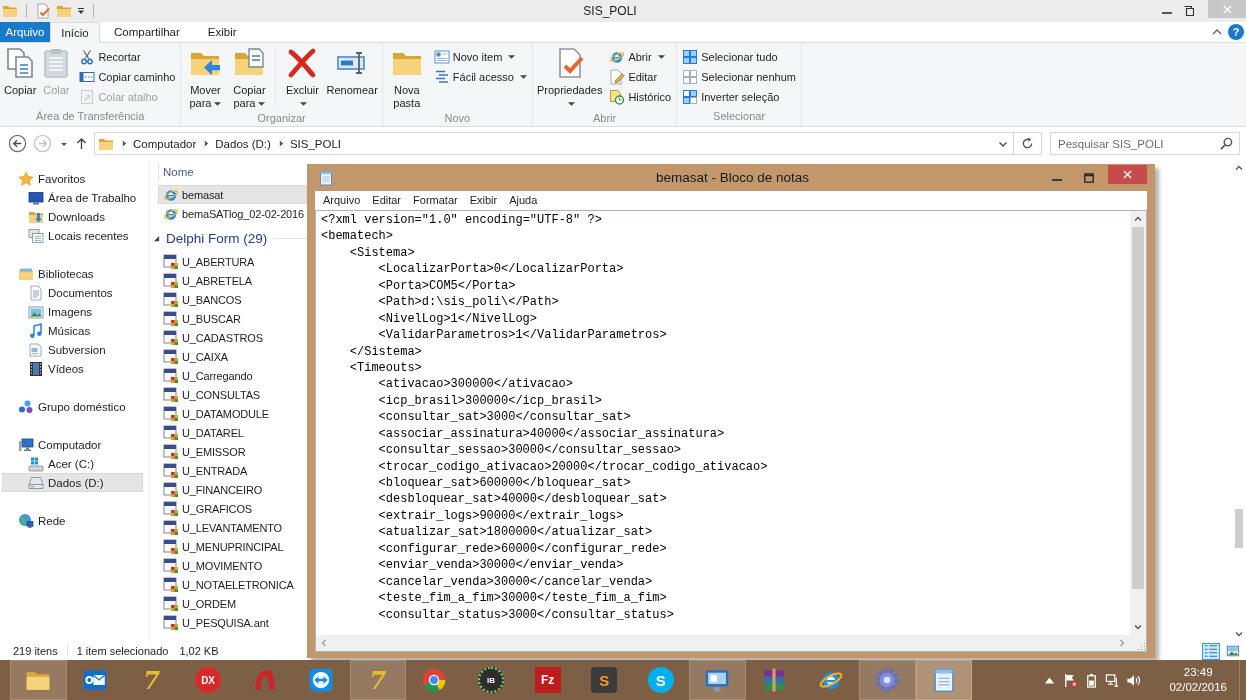  Describe the element at coordinates (232, 527) in the screenshot. I see `file-row: U_LEVANTAMENTO` at that location.